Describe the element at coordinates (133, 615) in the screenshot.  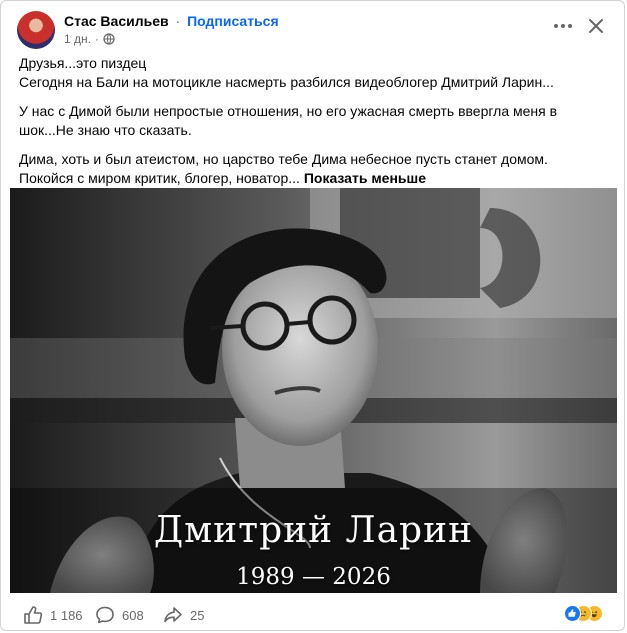
I see `comment-count: 608` at that location.